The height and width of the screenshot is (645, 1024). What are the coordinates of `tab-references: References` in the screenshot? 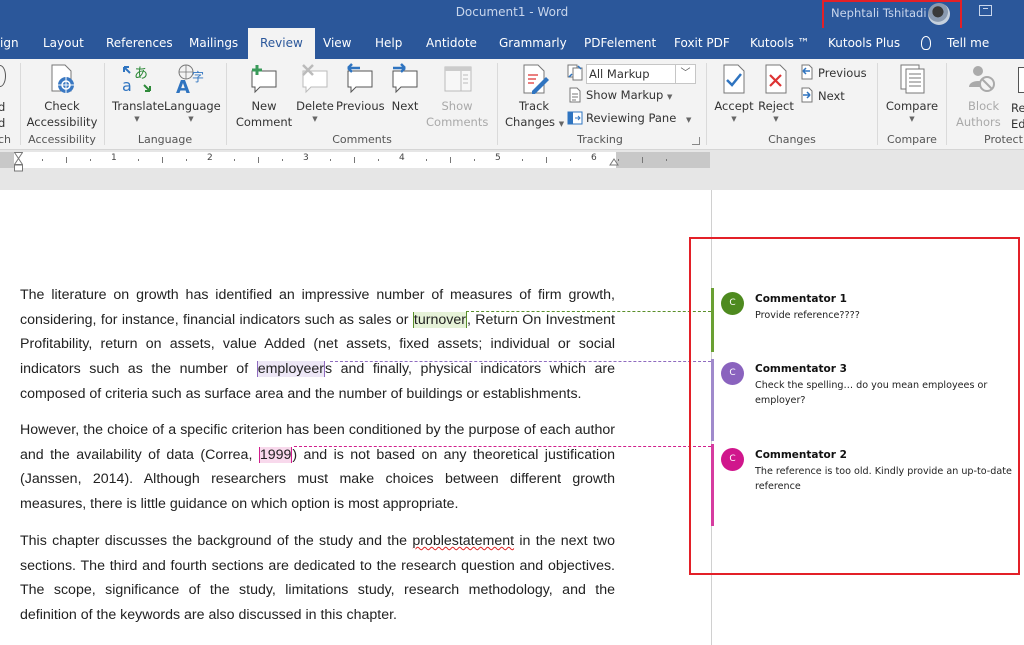 It's located at (139, 43).